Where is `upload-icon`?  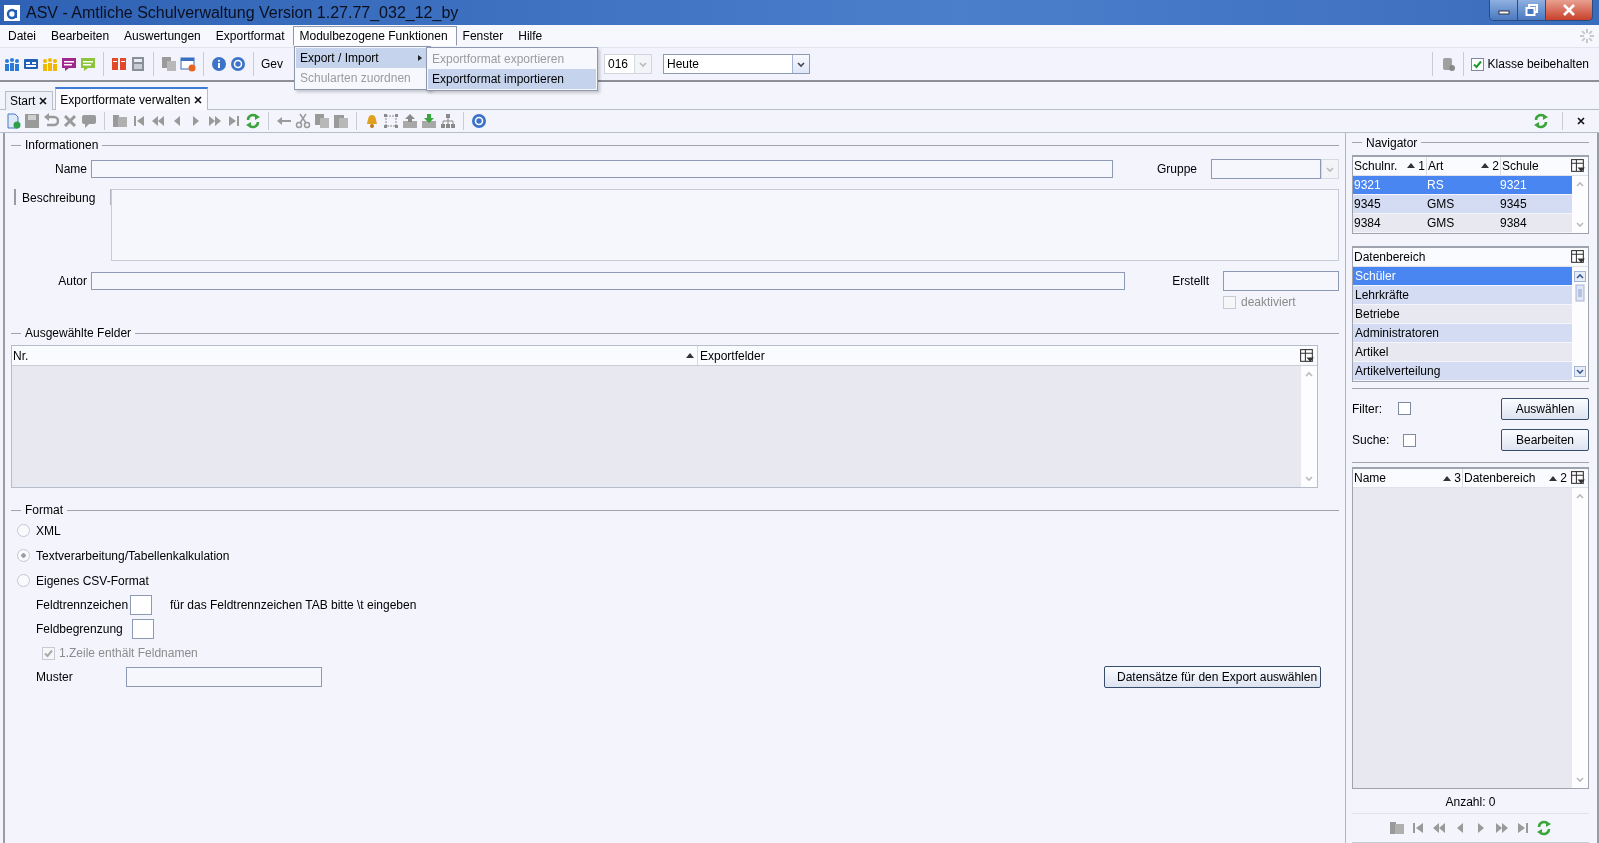
upload-icon is located at coordinates (410, 121).